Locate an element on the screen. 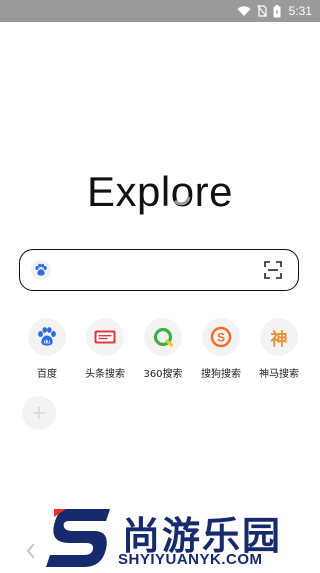 The height and width of the screenshot is (573, 320). svg-text: du is located at coordinates (47, 343).